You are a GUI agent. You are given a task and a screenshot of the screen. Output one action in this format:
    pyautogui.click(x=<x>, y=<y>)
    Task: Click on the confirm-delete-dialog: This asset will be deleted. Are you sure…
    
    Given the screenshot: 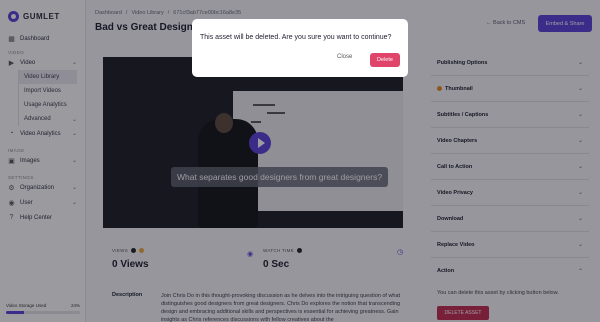 What is the action you would take?
    pyautogui.click(x=300, y=48)
    